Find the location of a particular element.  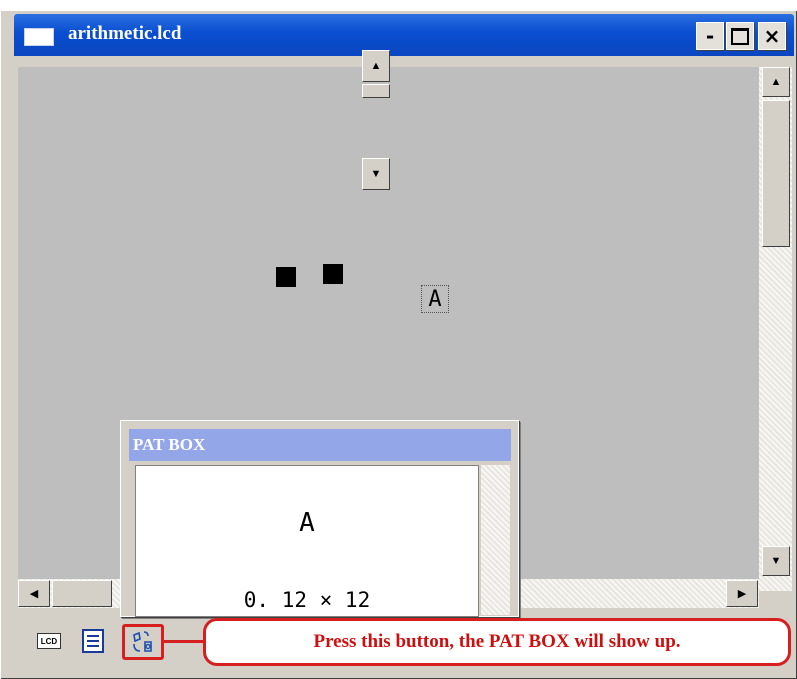

callout-connector is located at coordinates (186, 641).